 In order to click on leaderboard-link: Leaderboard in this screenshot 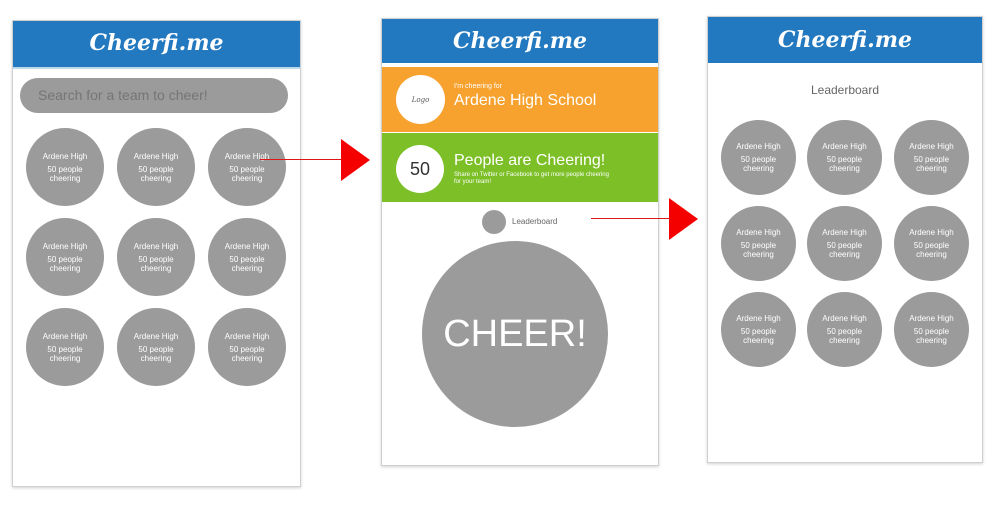, I will do `click(534, 221)`.